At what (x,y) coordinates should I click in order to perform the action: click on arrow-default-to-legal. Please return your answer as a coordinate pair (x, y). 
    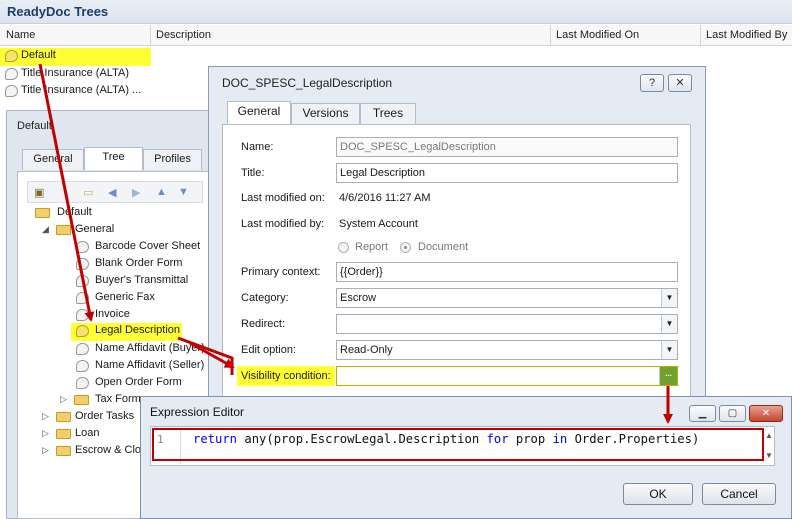
    Looking at the image, I should click on (66, 192).